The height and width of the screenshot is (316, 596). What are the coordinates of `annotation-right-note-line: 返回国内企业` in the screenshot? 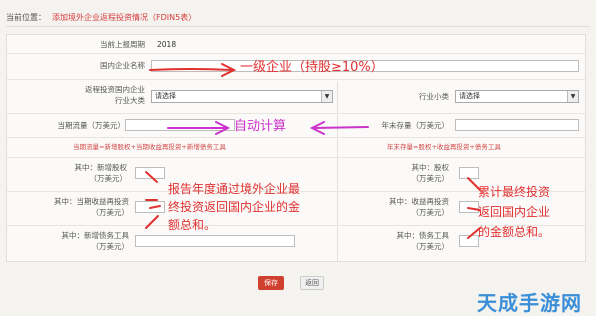 It's located at (514, 212).